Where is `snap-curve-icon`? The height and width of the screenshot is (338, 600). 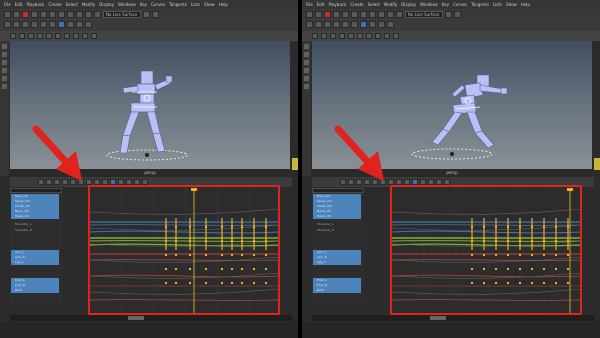 snap-curve-icon is located at coordinates (390, 14).